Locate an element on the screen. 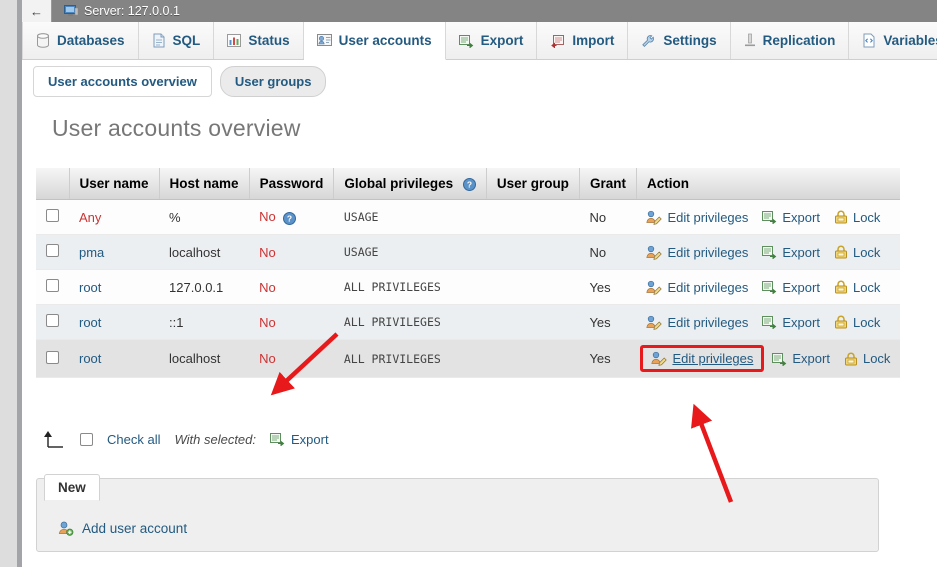  column-header-host-name: Host name is located at coordinates (204, 184).